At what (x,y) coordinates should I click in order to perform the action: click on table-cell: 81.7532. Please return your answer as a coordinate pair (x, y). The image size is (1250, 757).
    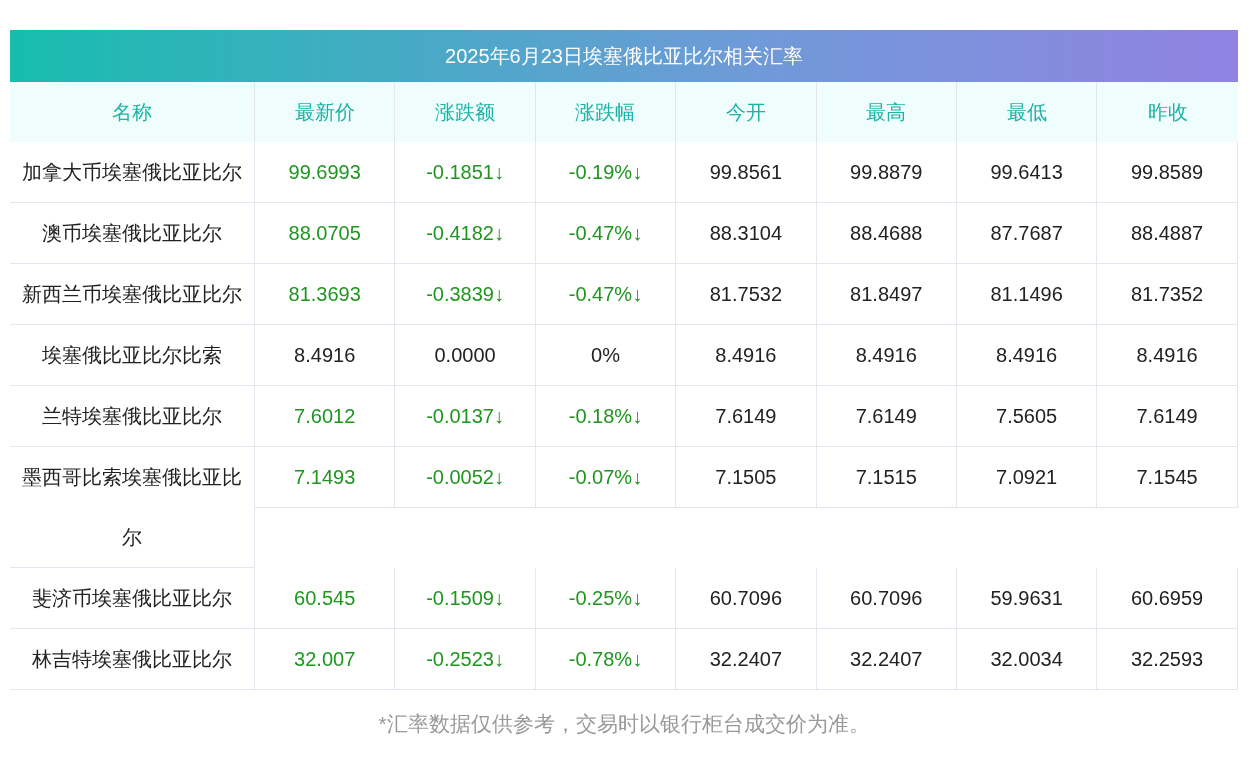
    Looking at the image, I should click on (746, 294).